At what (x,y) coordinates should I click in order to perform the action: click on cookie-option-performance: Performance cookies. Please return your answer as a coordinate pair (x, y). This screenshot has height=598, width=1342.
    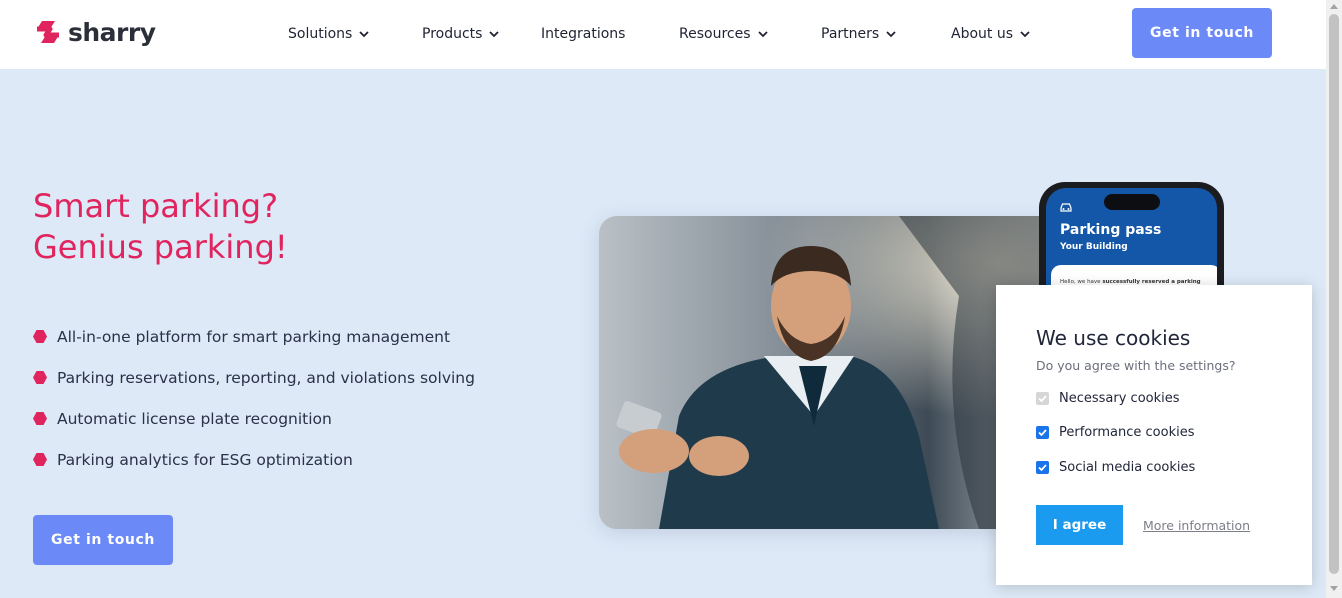
    Looking at the image, I should click on (1115, 432).